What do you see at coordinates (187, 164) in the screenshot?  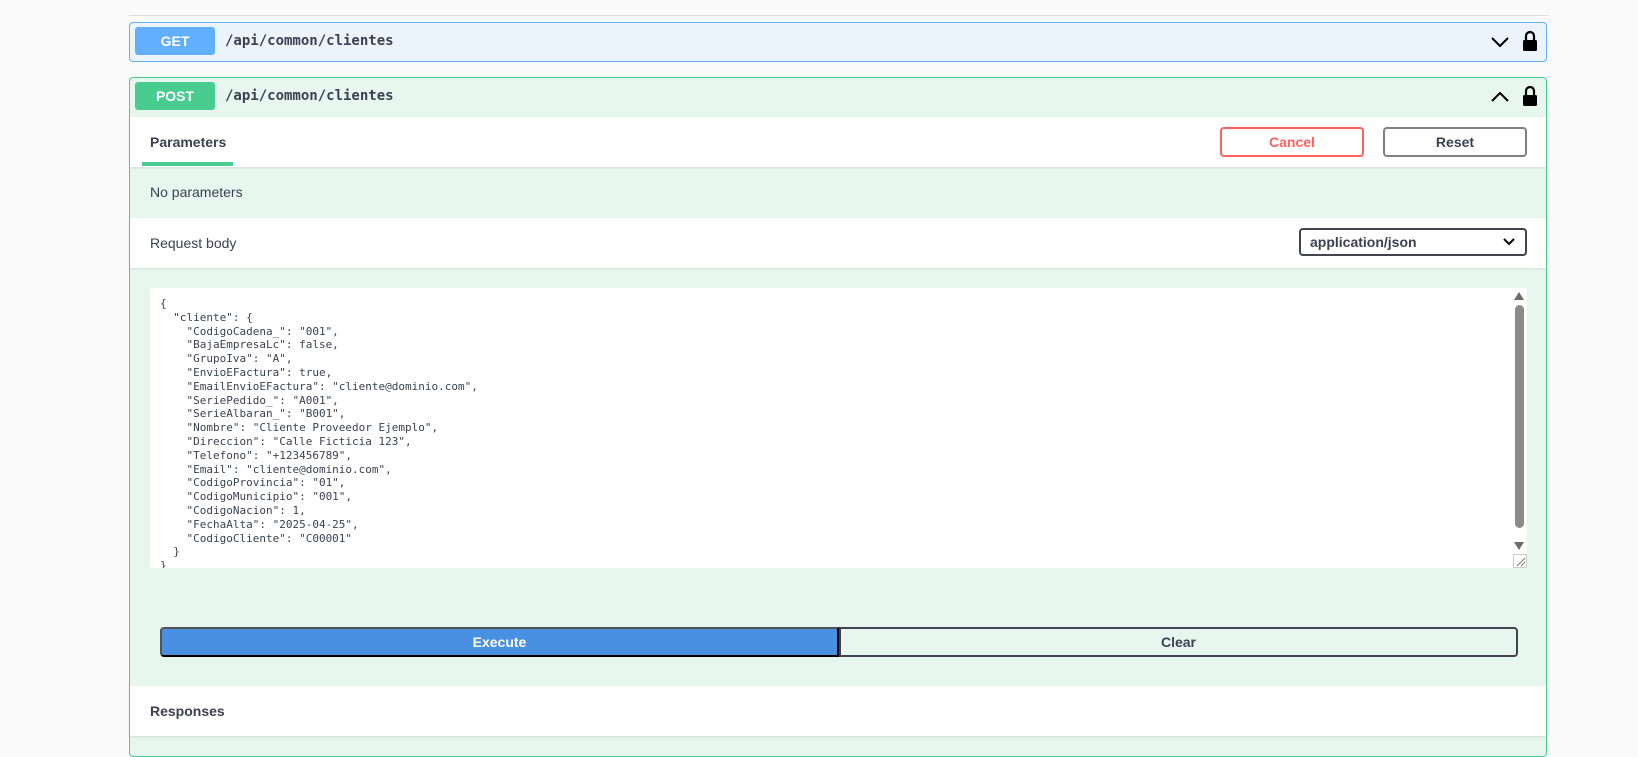 I see `tab-active-indicator` at bounding box center [187, 164].